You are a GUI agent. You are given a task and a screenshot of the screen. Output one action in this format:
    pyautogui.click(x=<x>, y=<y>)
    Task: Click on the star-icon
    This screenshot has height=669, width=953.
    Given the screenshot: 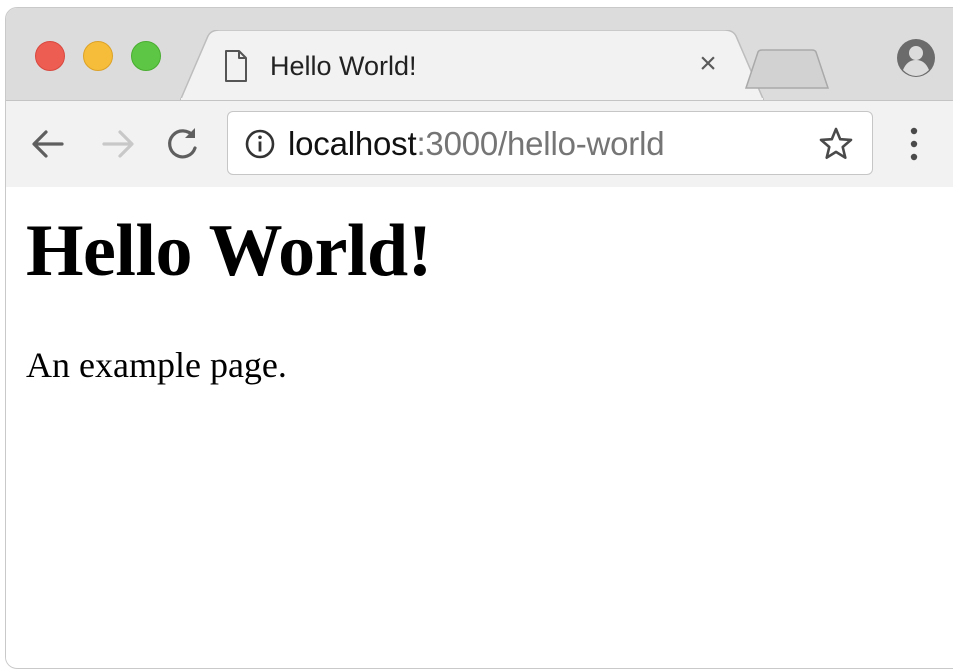 What is the action you would take?
    pyautogui.click(x=836, y=144)
    